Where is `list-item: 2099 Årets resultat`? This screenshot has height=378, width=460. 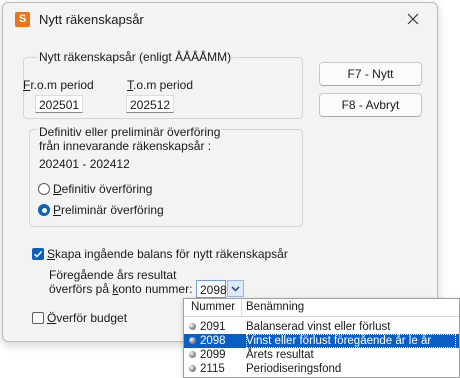 list-item: 2099 Årets resultat is located at coordinates (321, 355).